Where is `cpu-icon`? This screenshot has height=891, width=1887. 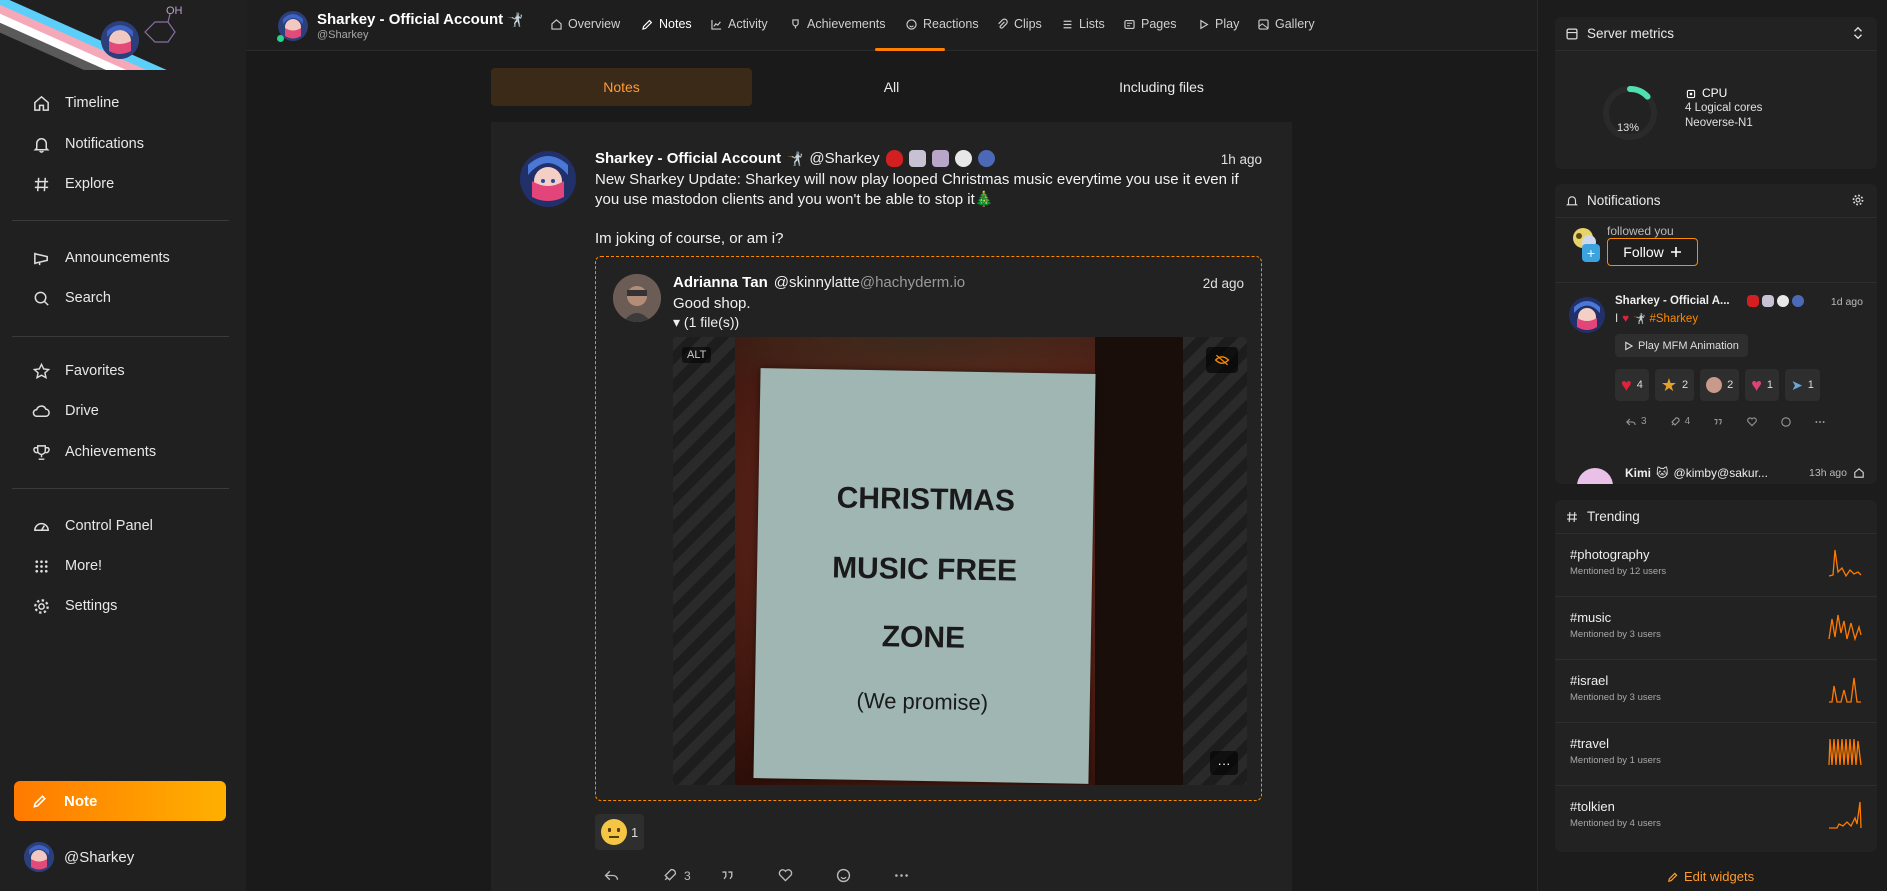
cpu-icon is located at coordinates (1691, 93).